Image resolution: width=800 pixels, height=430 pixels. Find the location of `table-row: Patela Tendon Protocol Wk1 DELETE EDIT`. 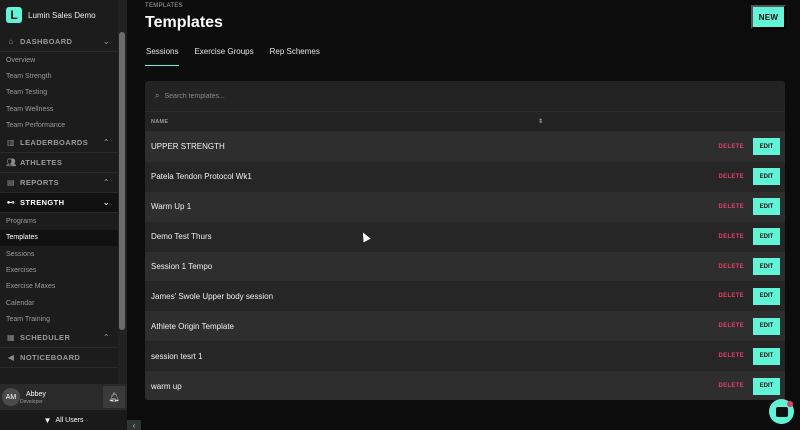

table-row: Patela Tendon Protocol Wk1 DELETE EDIT is located at coordinates (465, 176).